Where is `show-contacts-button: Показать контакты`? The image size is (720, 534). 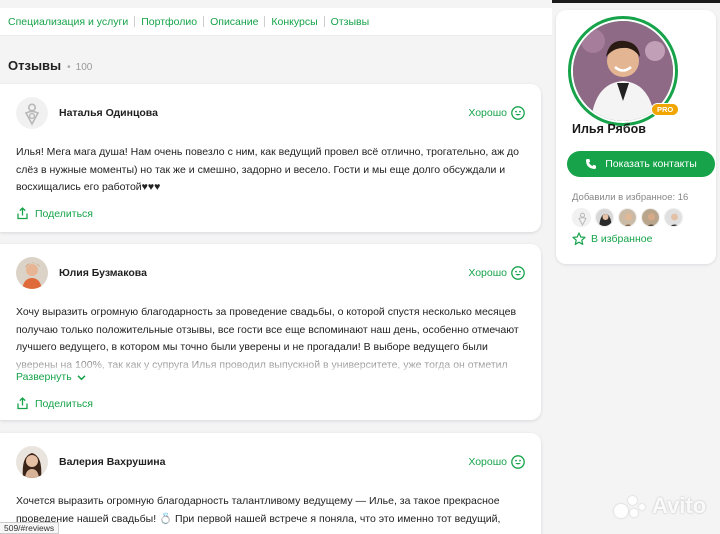 show-contacts-button: Показать контакты is located at coordinates (641, 164).